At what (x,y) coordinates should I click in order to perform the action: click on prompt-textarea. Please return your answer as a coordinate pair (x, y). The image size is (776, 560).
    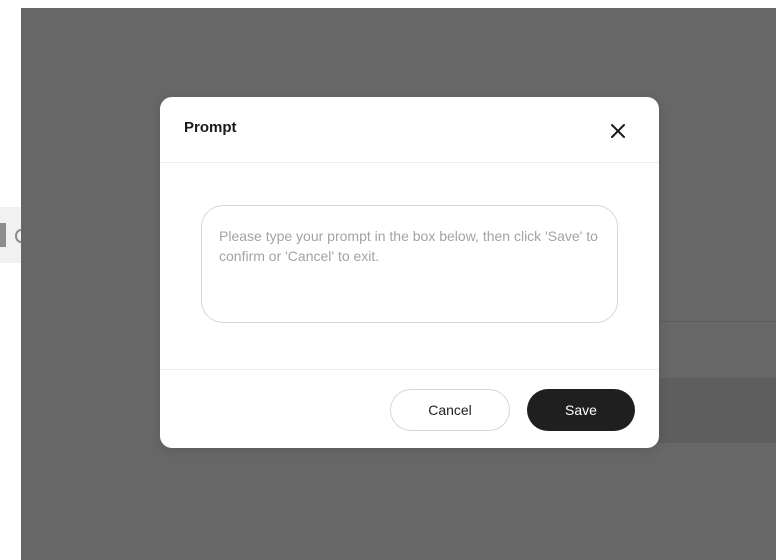
    Looking at the image, I should click on (409, 264).